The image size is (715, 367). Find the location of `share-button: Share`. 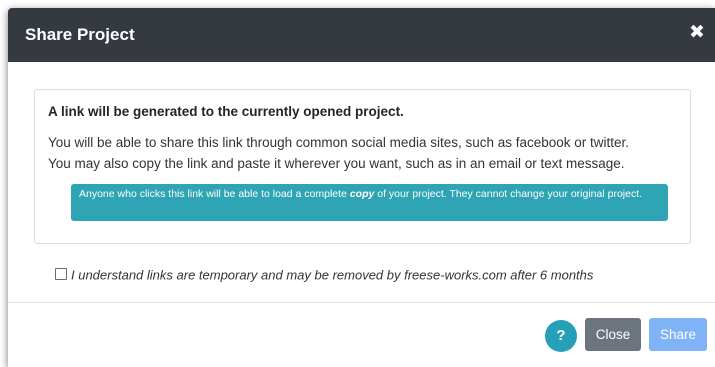

share-button: Share is located at coordinates (678, 334).